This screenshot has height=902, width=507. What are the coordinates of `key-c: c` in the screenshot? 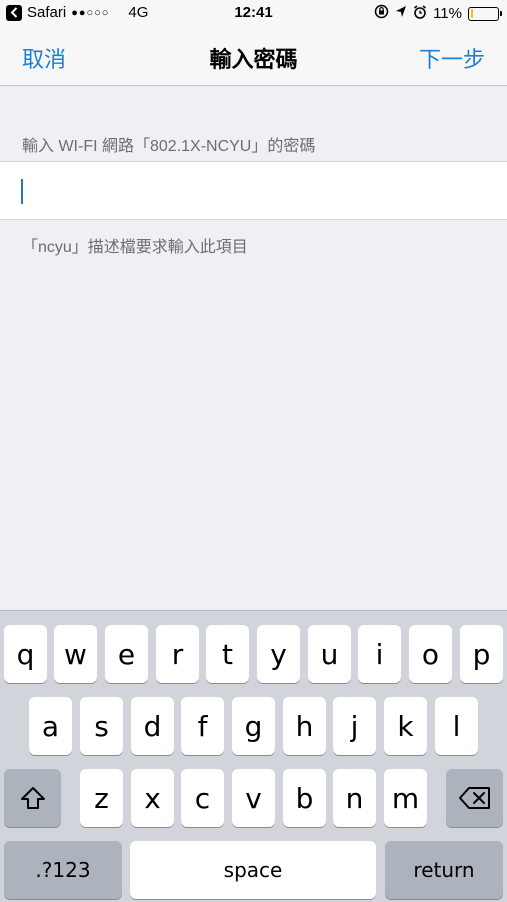 It's located at (202, 798).